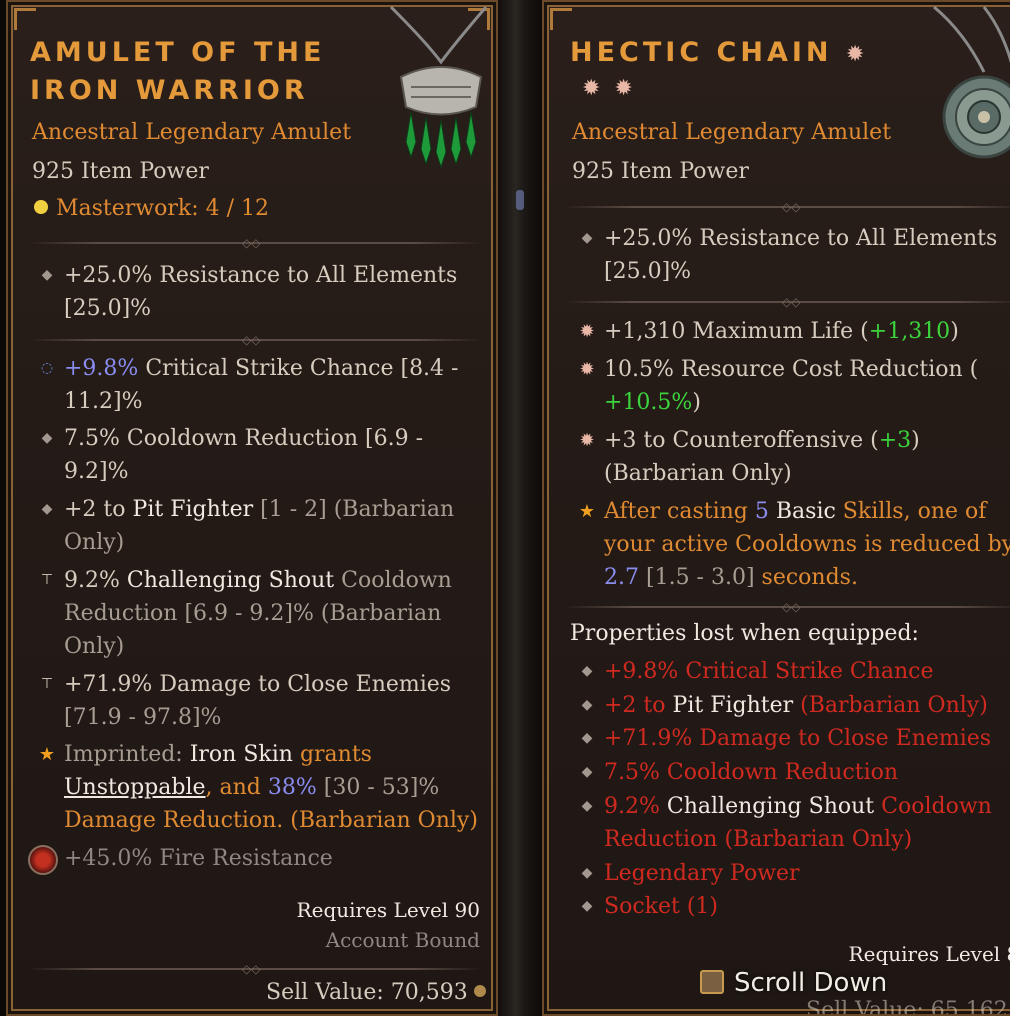 The image size is (1010, 1016). Describe the element at coordinates (151, 208) in the screenshot. I see `masterwork-rank: Masterwork: 4 / 12` at that location.